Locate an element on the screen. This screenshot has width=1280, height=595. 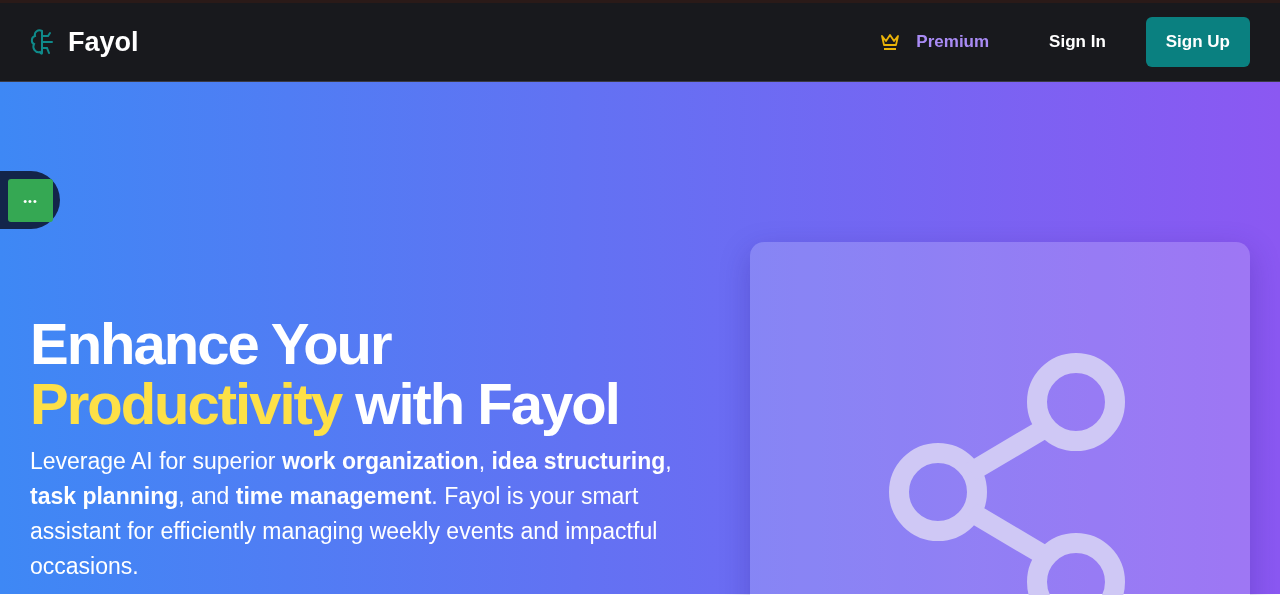
brand-name: Fayol is located at coordinates (103, 42).